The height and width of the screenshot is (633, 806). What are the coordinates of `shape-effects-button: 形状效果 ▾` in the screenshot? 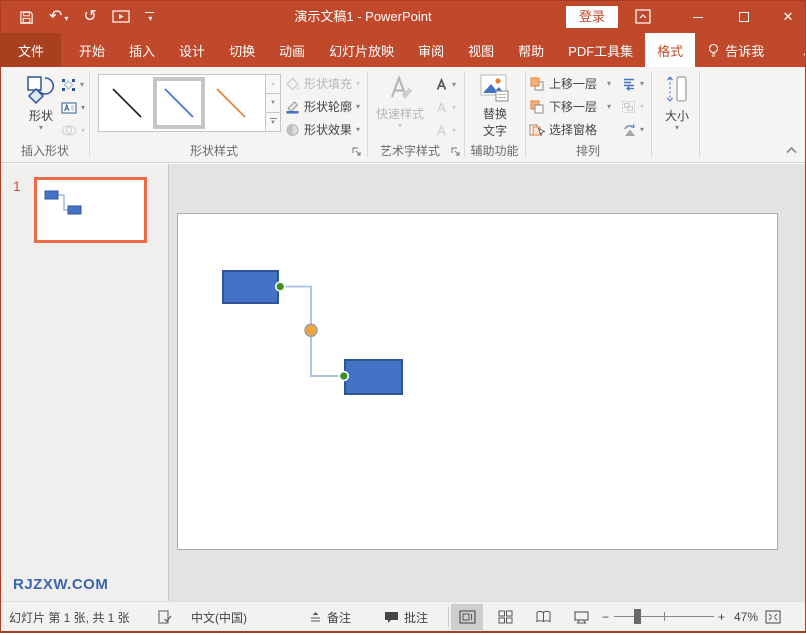 It's located at (322, 129).